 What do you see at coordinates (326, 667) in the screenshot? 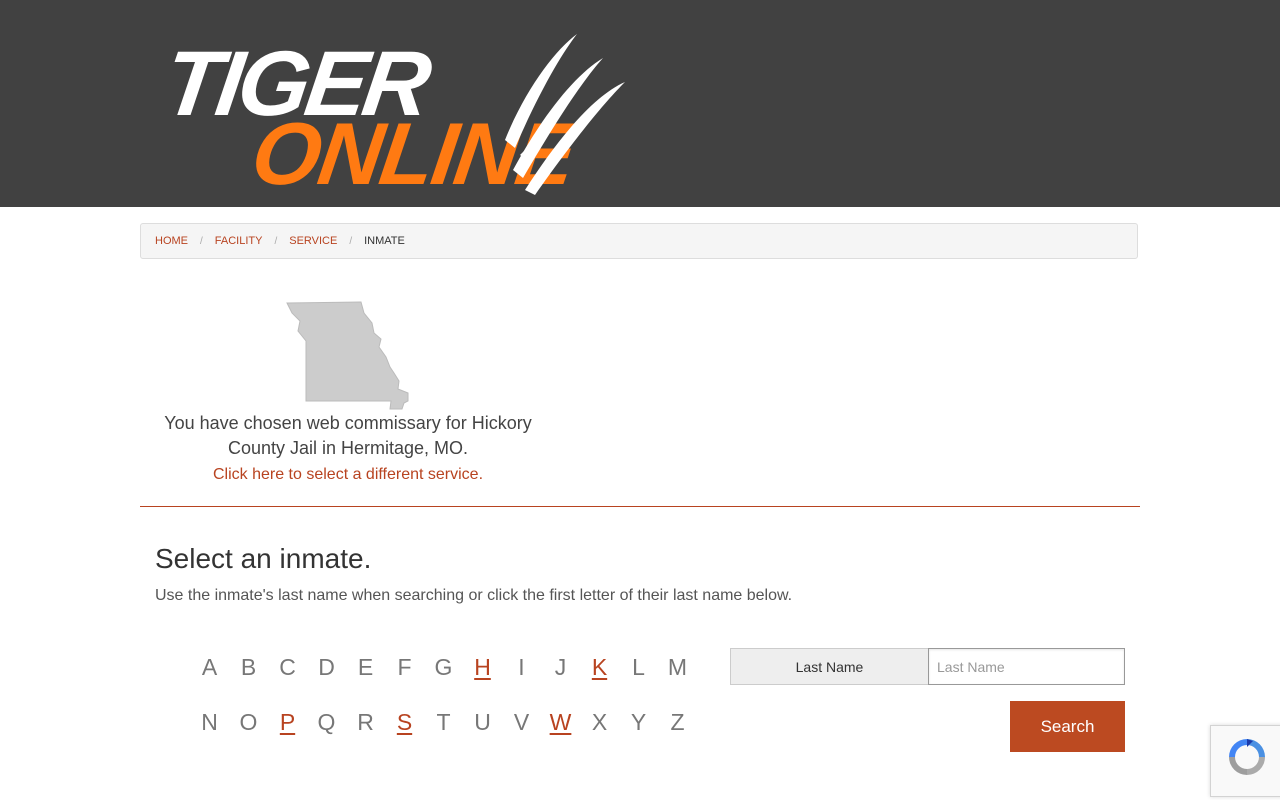
I see `letter-link-d: D` at bounding box center [326, 667].